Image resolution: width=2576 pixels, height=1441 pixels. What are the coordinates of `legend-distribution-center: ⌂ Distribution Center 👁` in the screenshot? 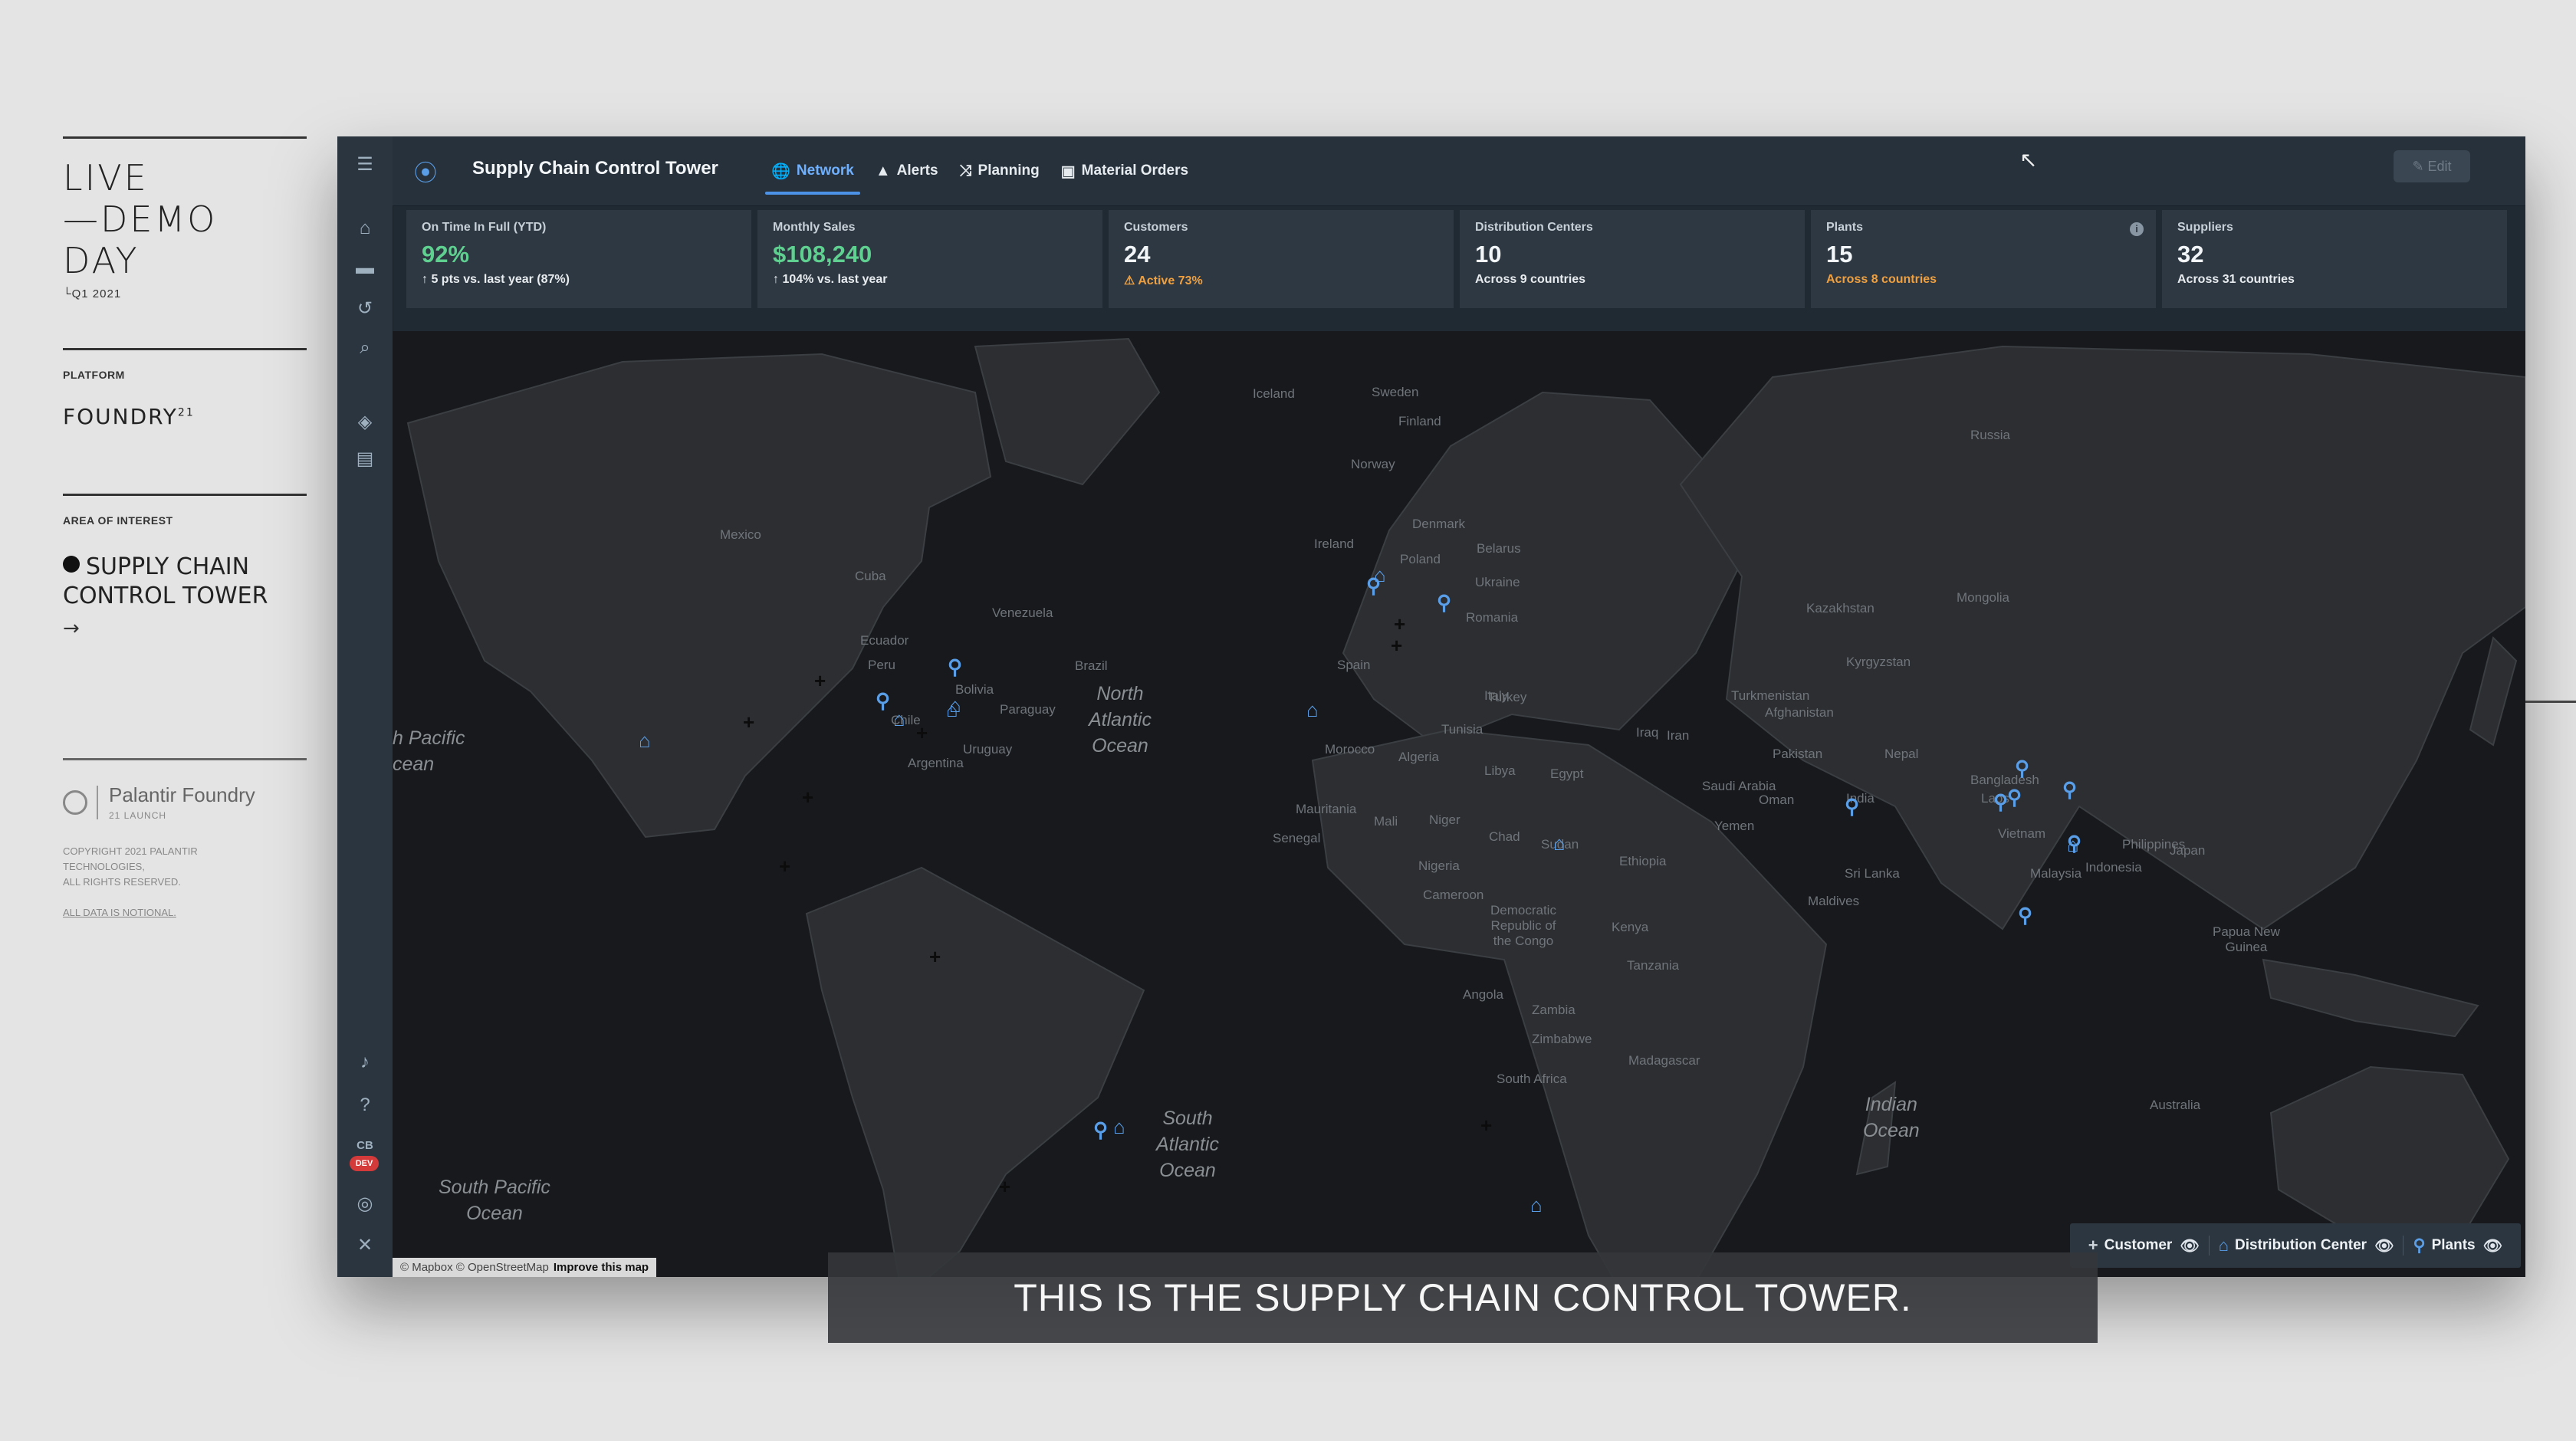 It's located at (2307, 1246).